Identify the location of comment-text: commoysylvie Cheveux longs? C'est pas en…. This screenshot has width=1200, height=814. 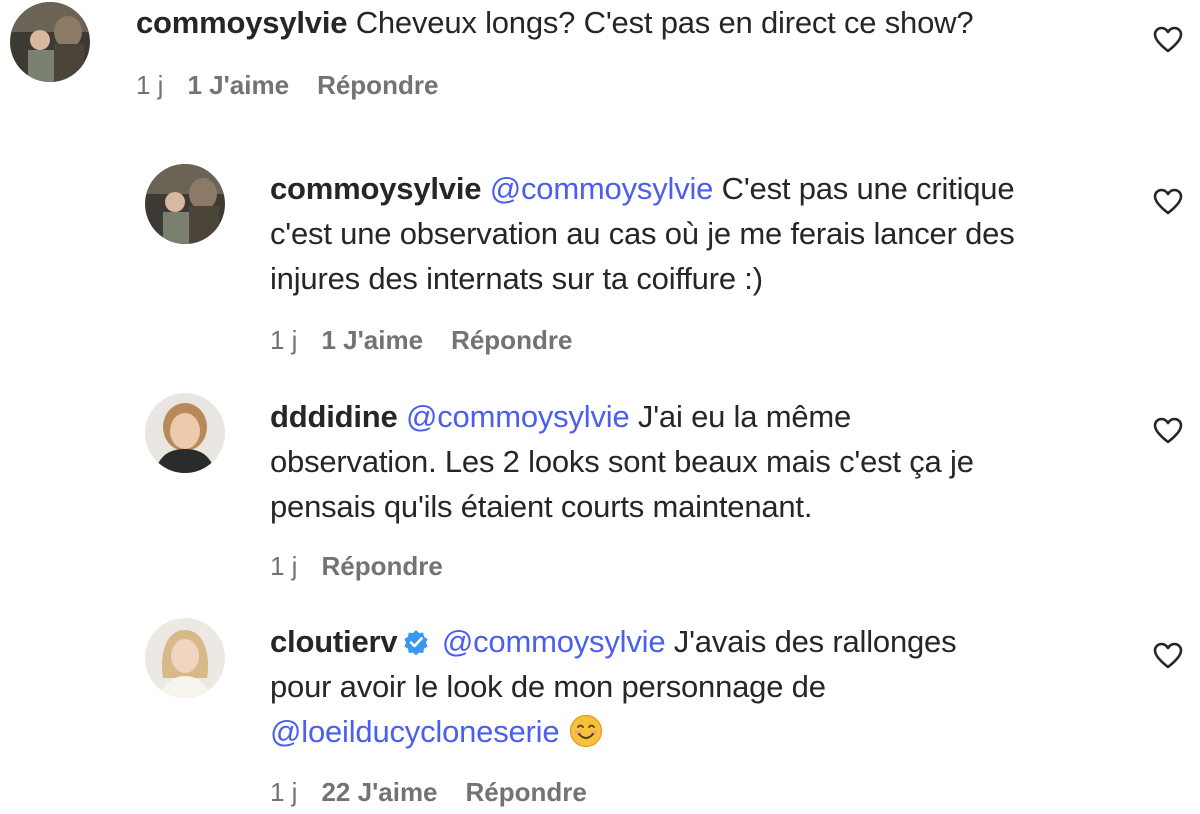
(636, 22).